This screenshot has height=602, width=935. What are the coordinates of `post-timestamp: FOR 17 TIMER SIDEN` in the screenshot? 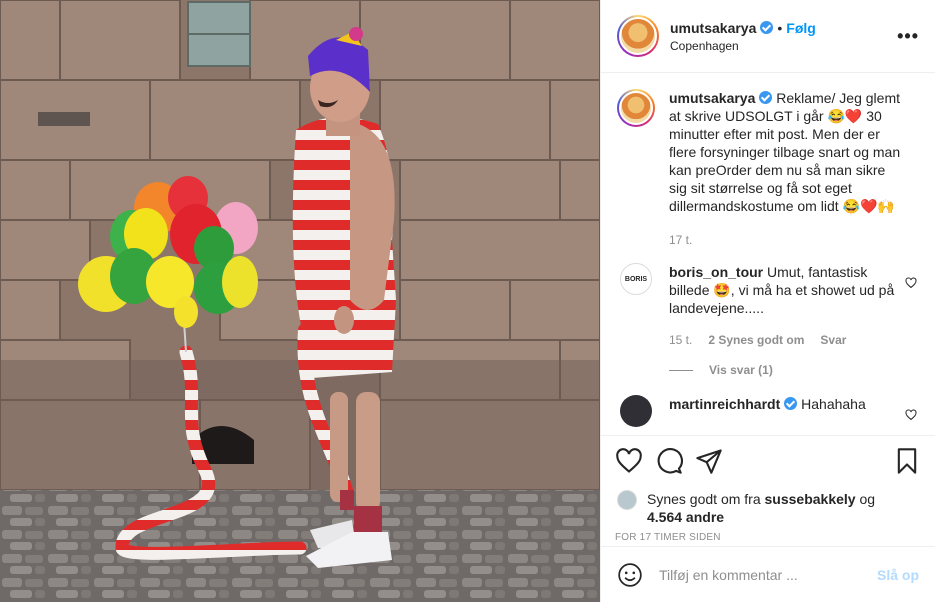 It's located at (768, 537).